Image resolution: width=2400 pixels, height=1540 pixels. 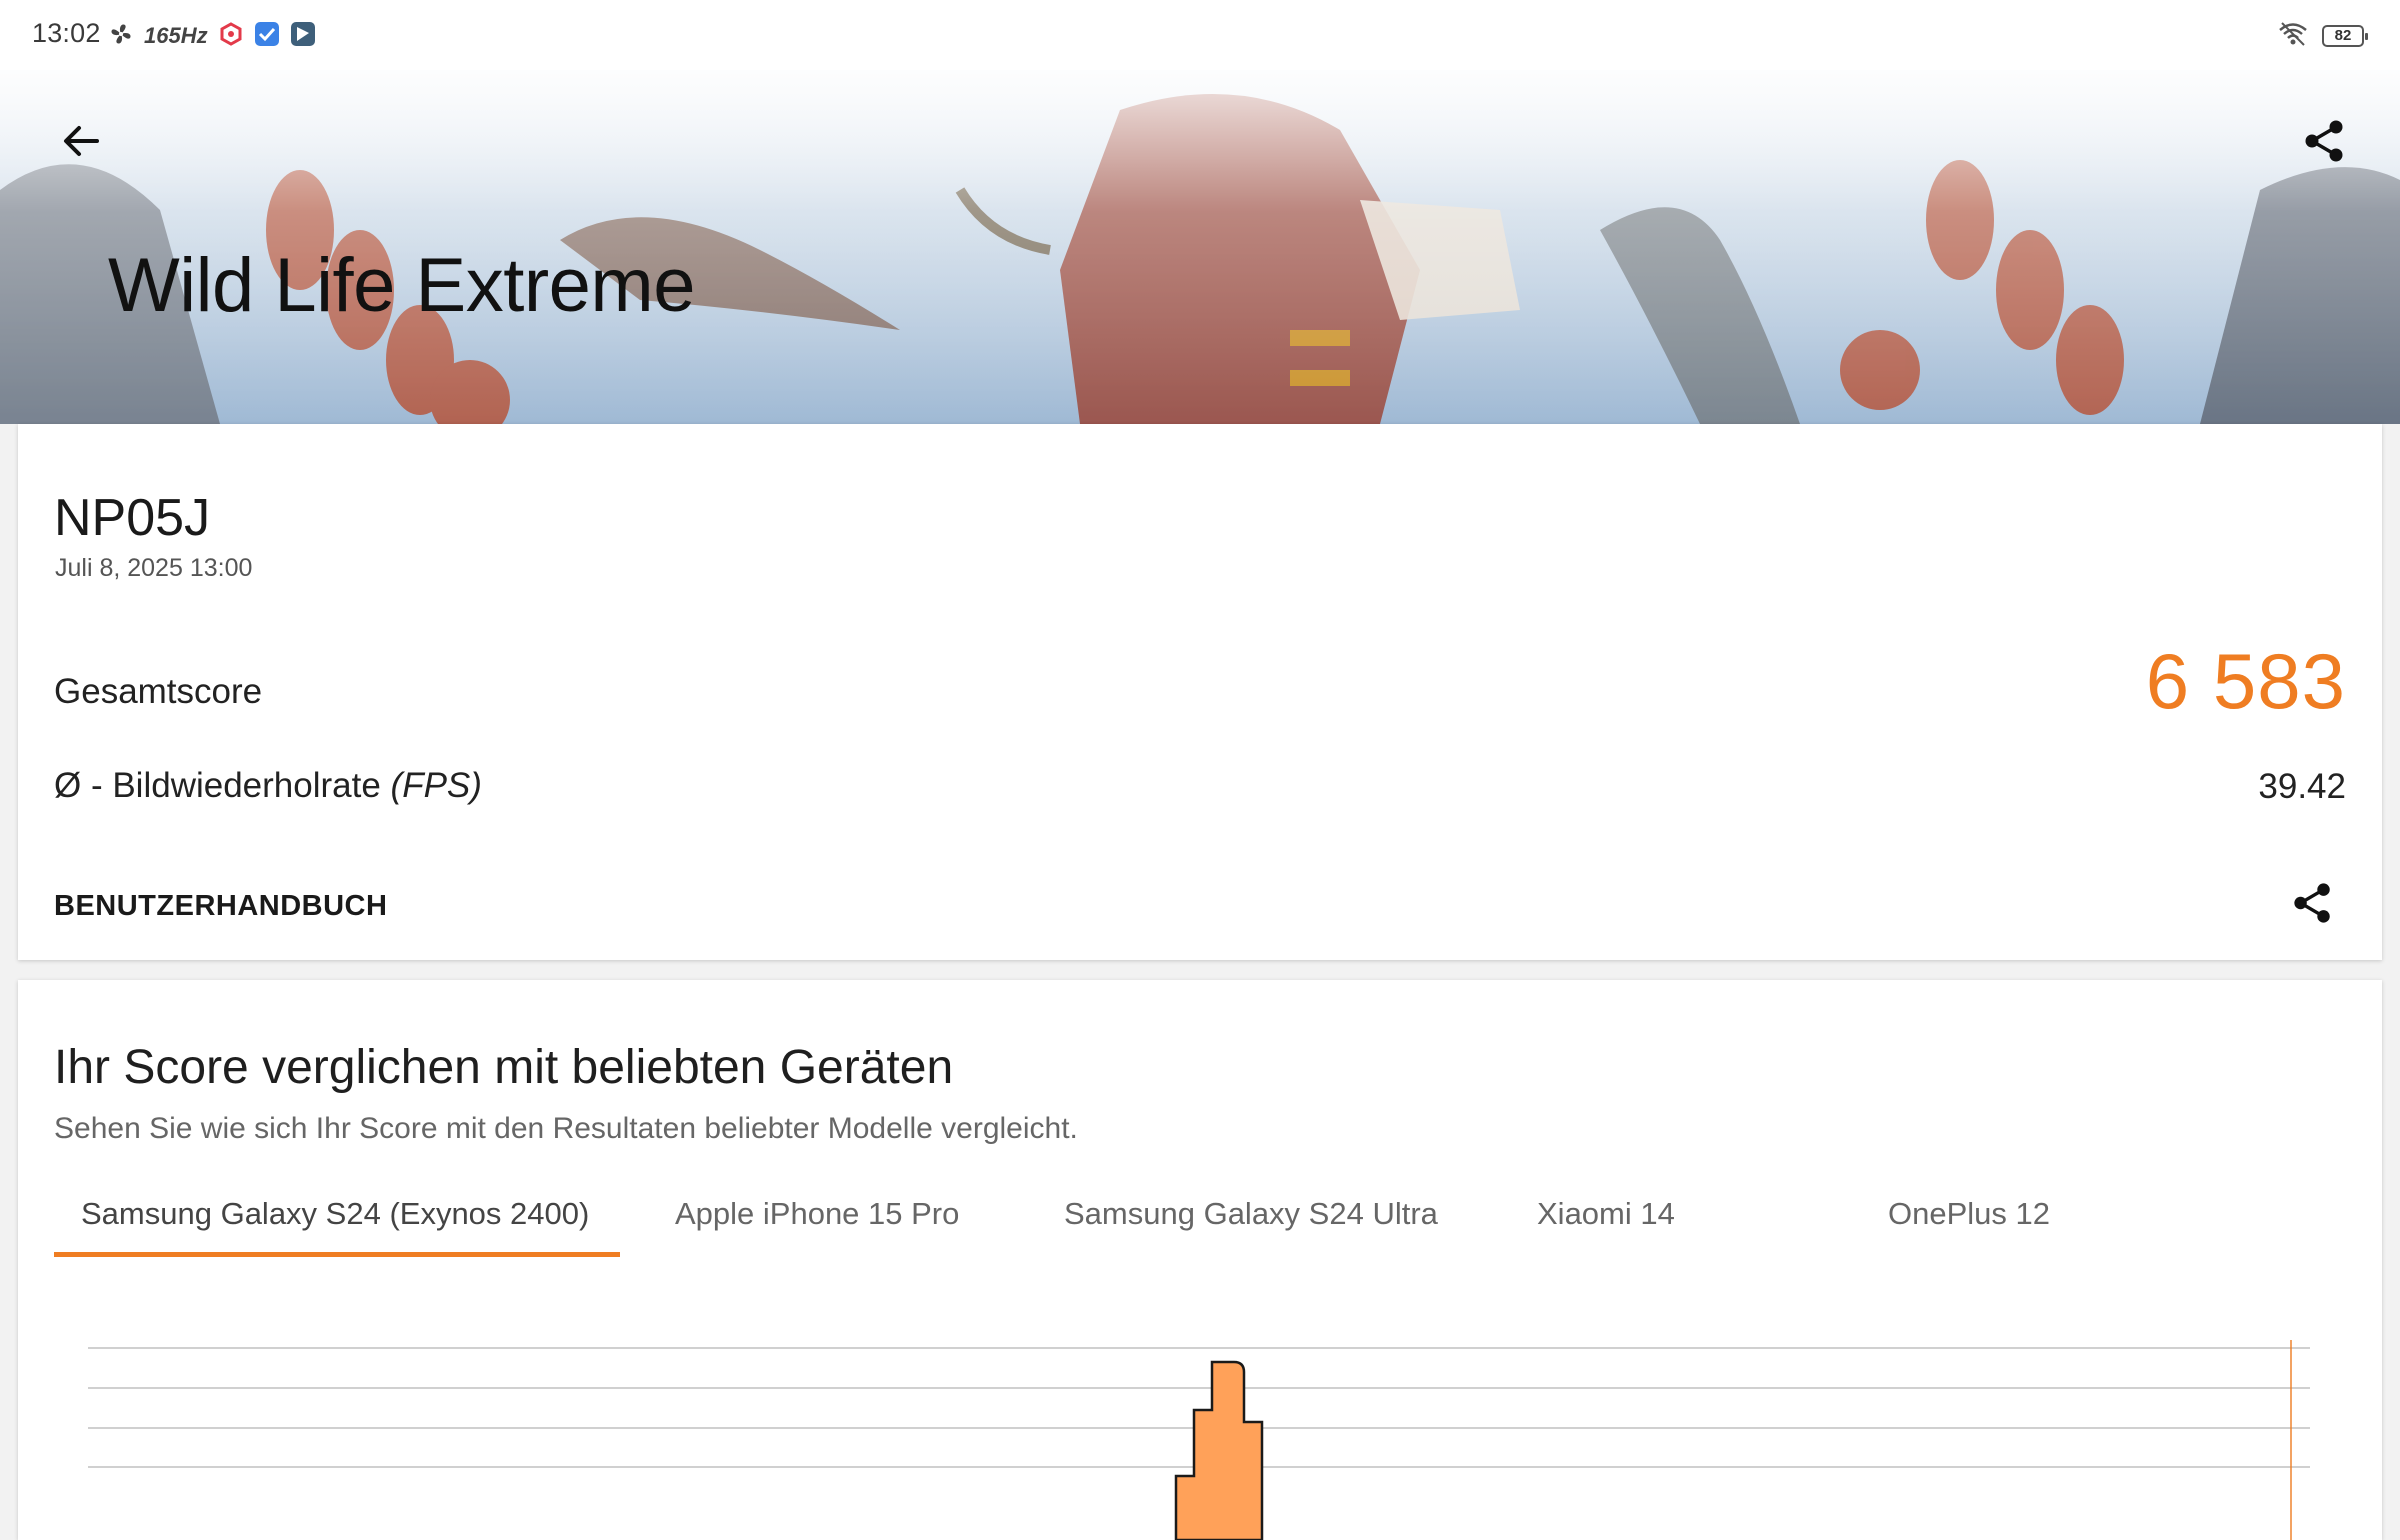 I want to click on tab-xiaomi-14: Xiaomi 14, so click(x=1606, y=1217).